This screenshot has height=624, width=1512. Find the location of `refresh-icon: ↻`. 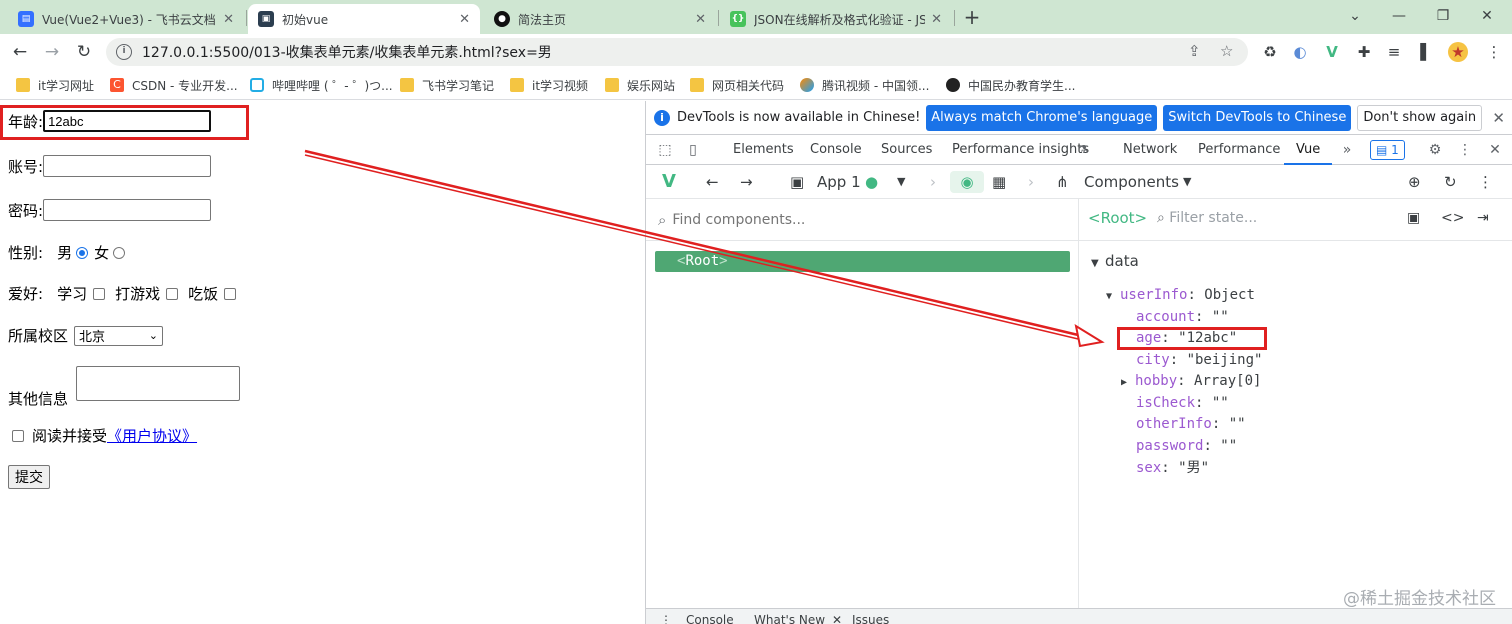

refresh-icon: ↻ is located at coordinates (1450, 182).